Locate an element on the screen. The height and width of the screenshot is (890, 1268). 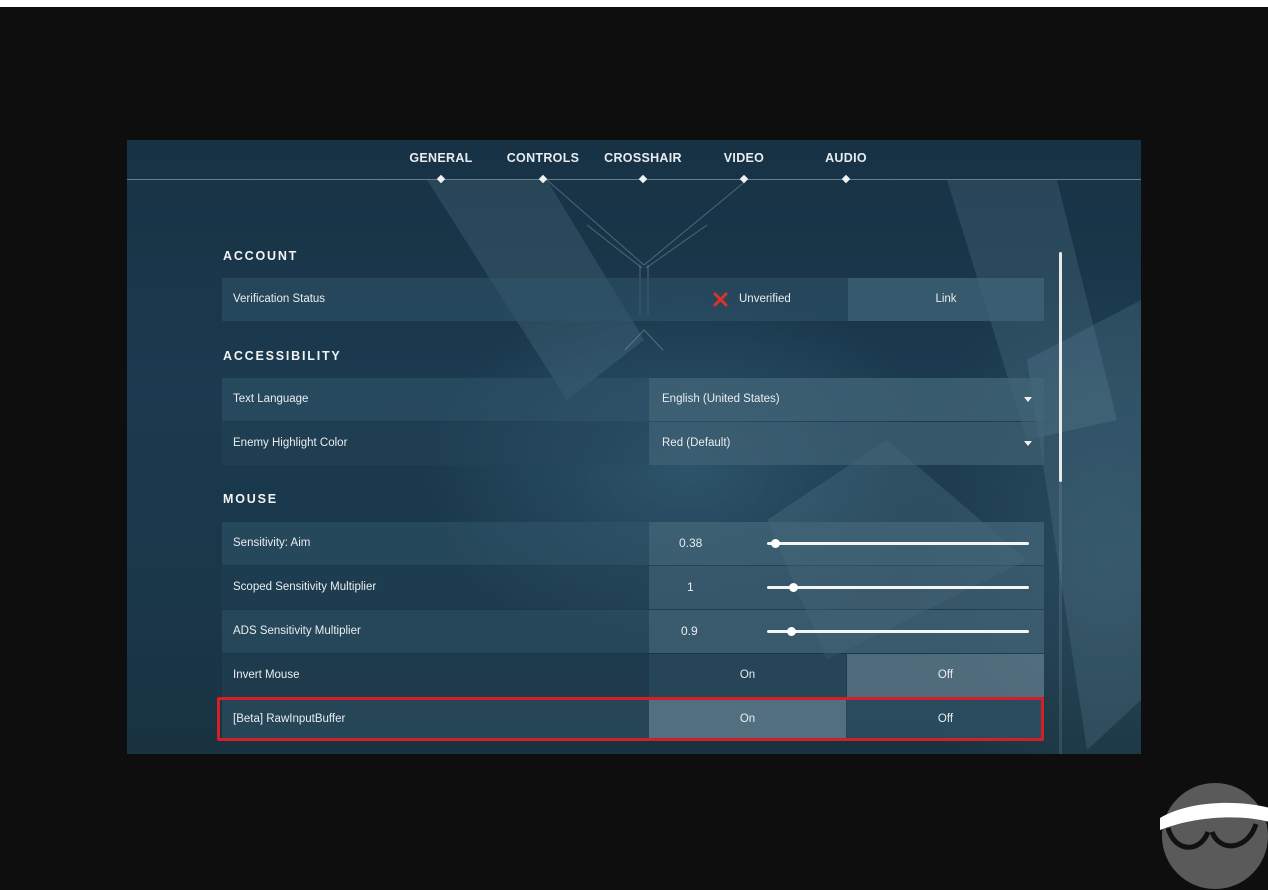
row-sensitivity-aim: Sensitivity: Aim 0.38 is located at coordinates (633, 543).